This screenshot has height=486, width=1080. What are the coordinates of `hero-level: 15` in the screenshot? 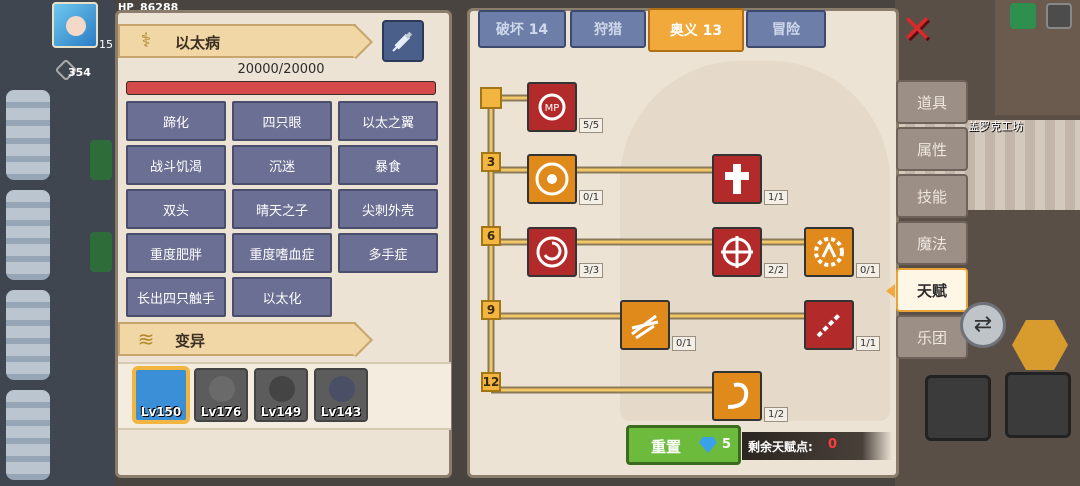 It's located at (106, 44).